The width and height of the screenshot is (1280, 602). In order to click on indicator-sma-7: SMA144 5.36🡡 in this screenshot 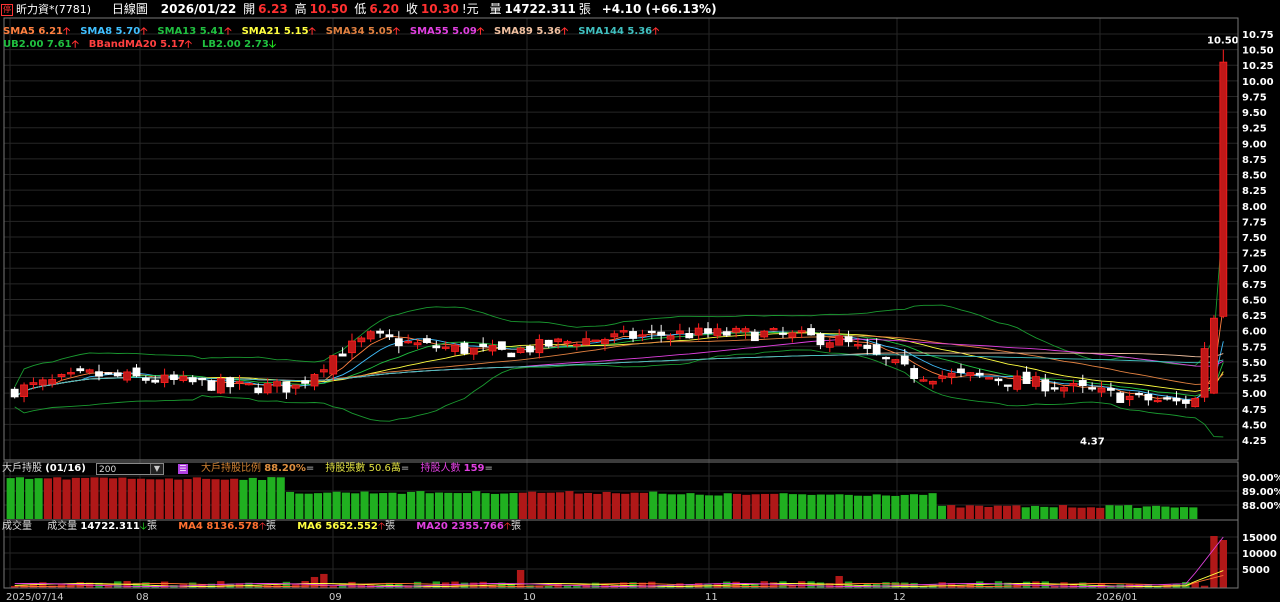, I will do `click(618, 31)`.